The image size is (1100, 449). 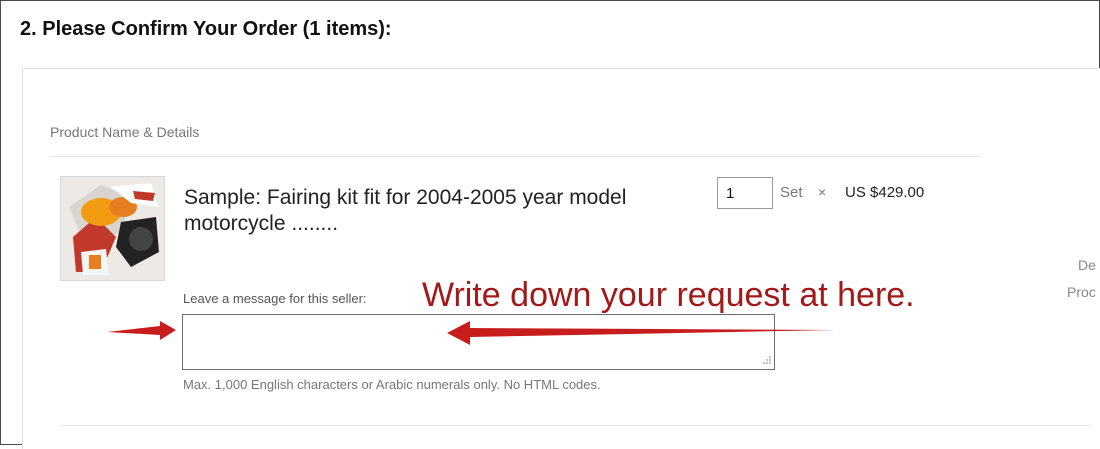 I want to click on pointing-arrow-icon, so click(x=641, y=333).